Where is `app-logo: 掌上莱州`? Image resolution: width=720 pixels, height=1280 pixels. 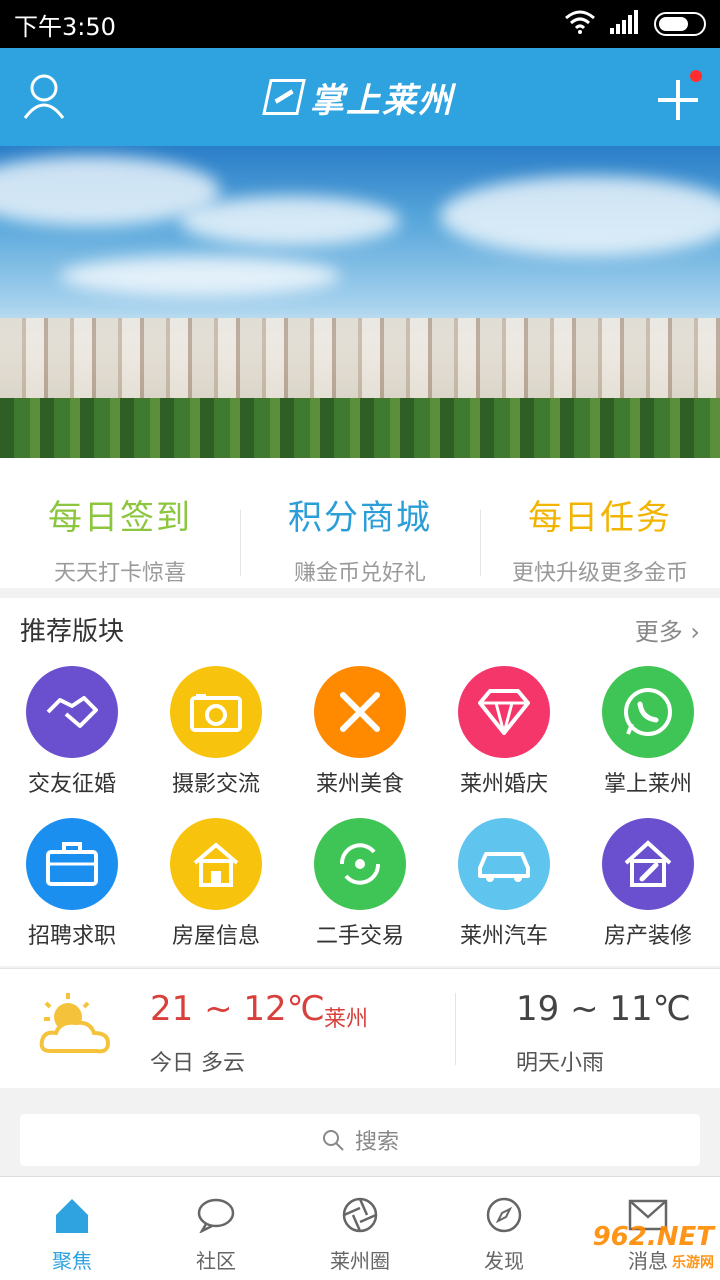
app-logo: 掌上莱州 is located at coordinates (358, 97).